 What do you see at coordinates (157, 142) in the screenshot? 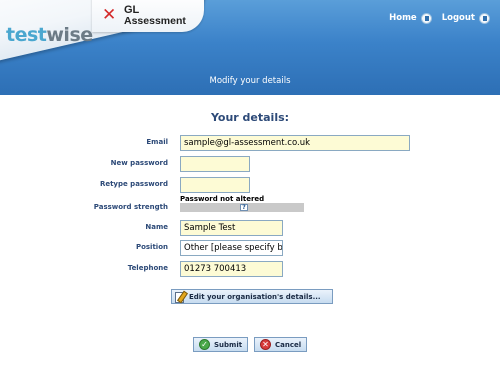
I see `email-label: Email` at bounding box center [157, 142].